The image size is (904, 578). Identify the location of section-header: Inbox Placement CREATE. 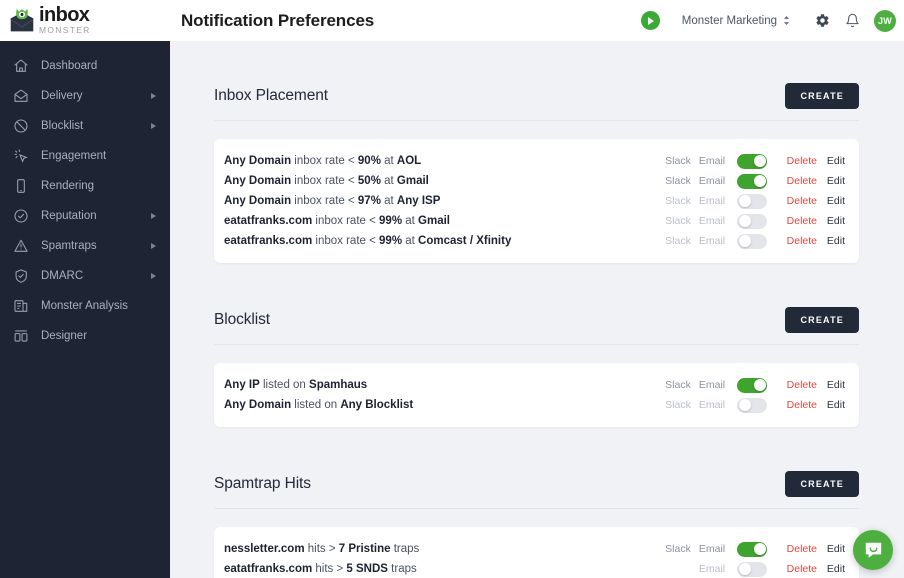
(536, 102).